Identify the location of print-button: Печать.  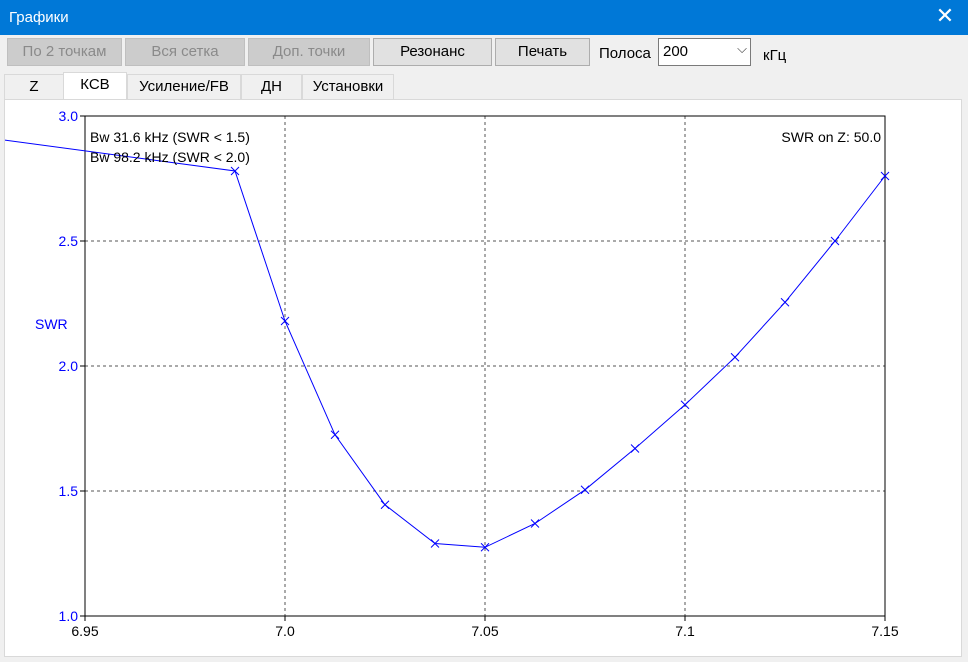
(542, 52).